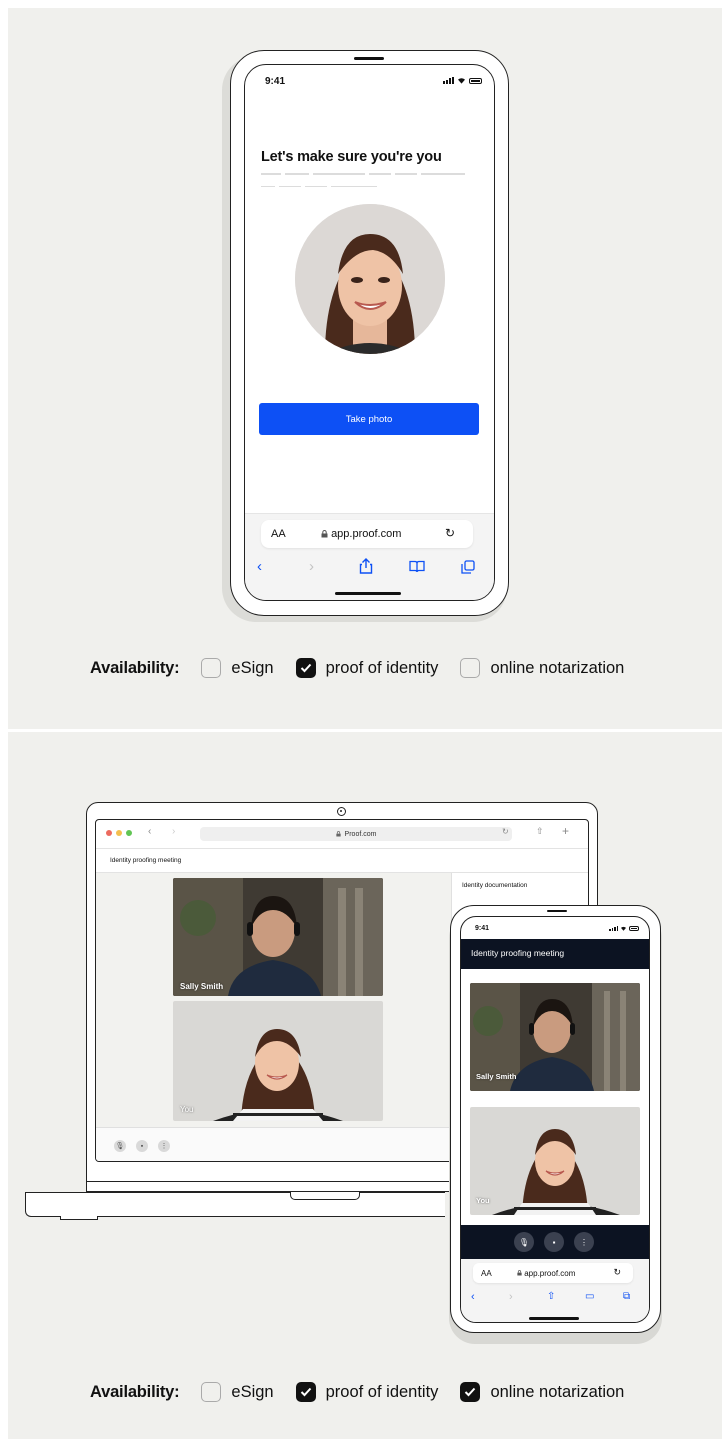  What do you see at coordinates (369, 419) in the screenshot?
I see `take-photo-button: Take photo` at bounding box center [369, 419].